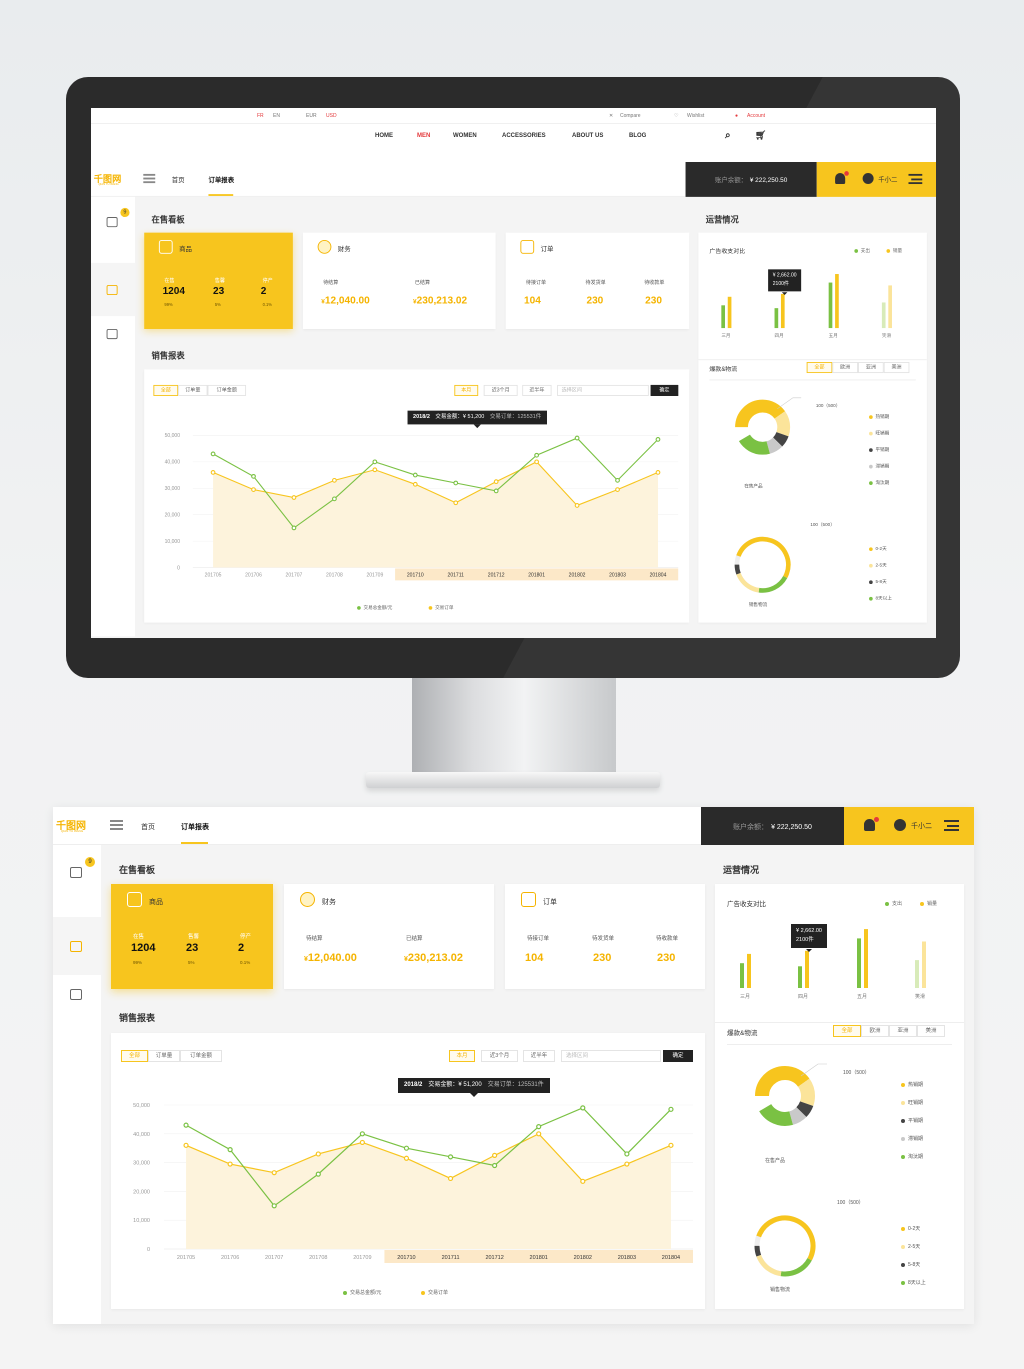 The height and width of the screenshot is (1369, 1024). I want to click on x-tick-label: 201707, so click(294, 576).